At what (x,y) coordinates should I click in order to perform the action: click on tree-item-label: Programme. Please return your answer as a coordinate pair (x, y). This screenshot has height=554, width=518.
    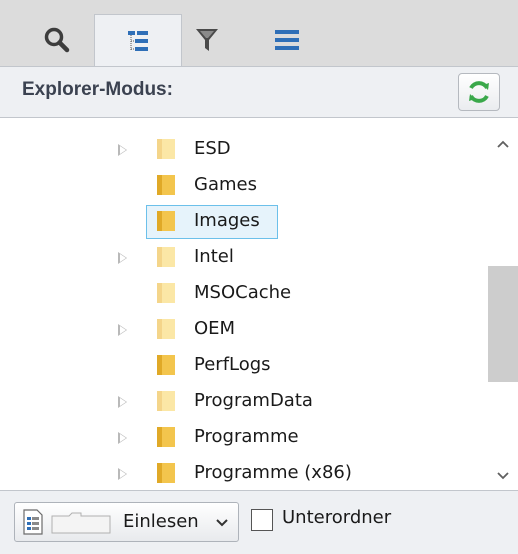
    Looking at the image, I should click on (246, 436).